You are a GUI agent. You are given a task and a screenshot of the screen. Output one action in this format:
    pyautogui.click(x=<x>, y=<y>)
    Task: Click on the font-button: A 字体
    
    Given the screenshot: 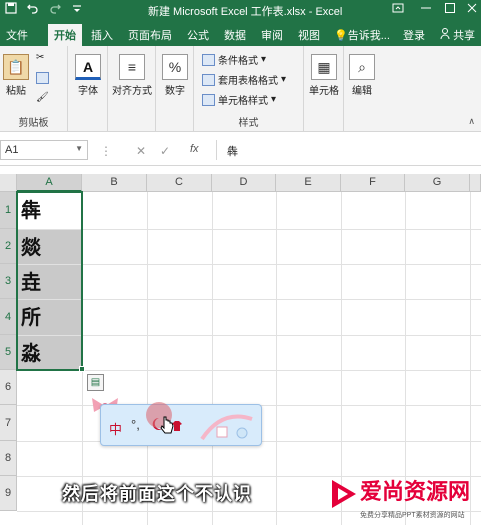 What is the action you would take?
    pyautogui.click(x=88, y=75)
    